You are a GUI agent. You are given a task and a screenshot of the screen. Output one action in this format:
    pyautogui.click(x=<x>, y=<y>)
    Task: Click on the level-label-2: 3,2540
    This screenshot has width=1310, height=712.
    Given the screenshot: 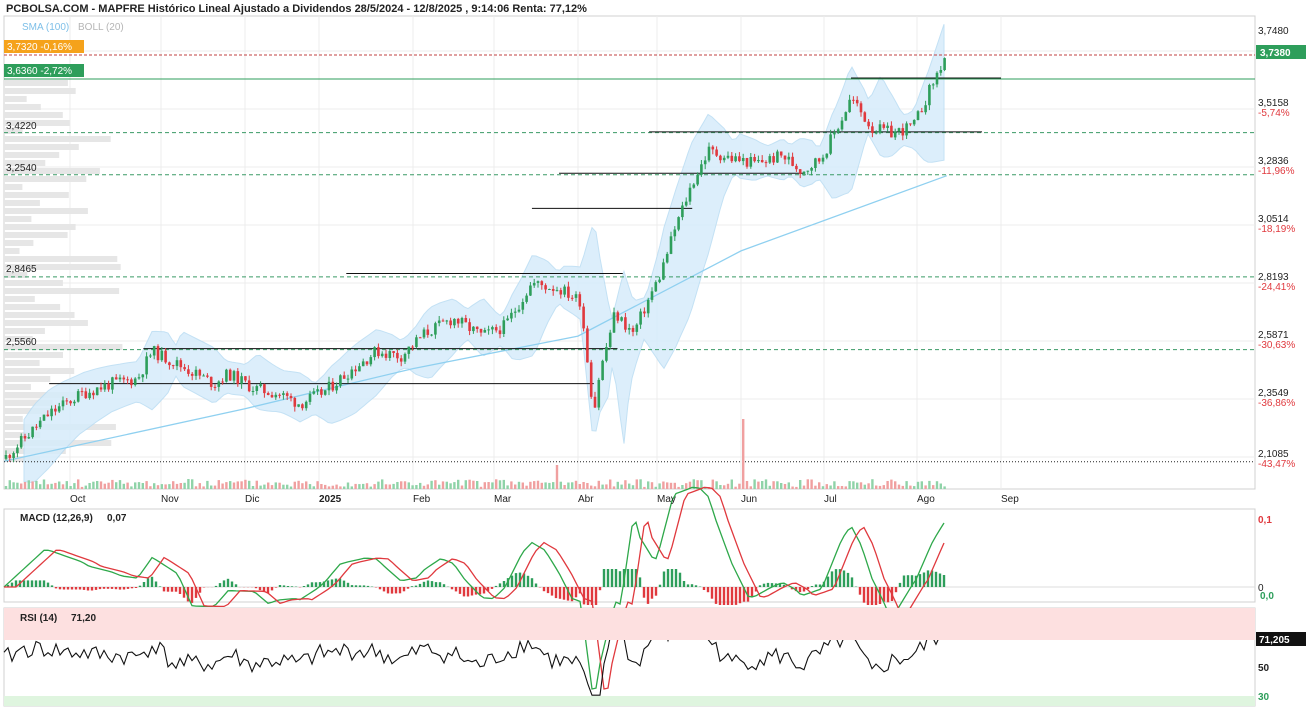 What is the action you would take?
    pyautogui.click(x=21, y=168)
    